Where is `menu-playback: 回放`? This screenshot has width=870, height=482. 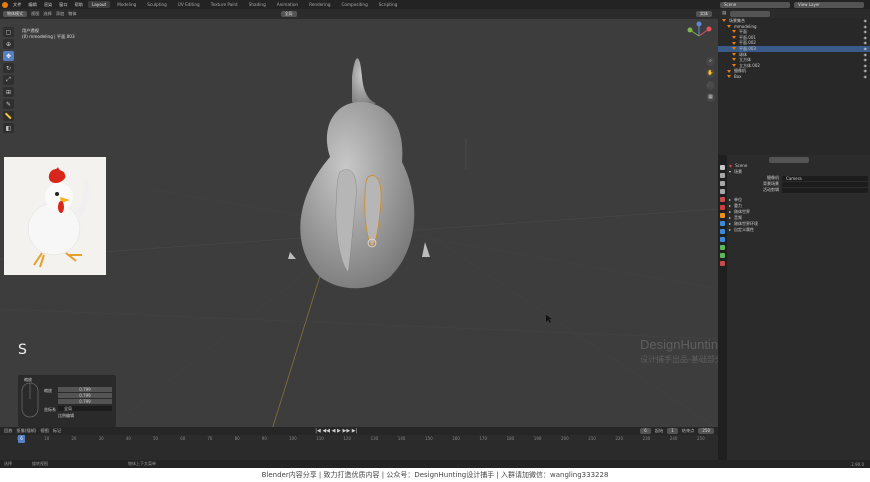
menu-playback: 回放 is located at coordinates (8, 431).